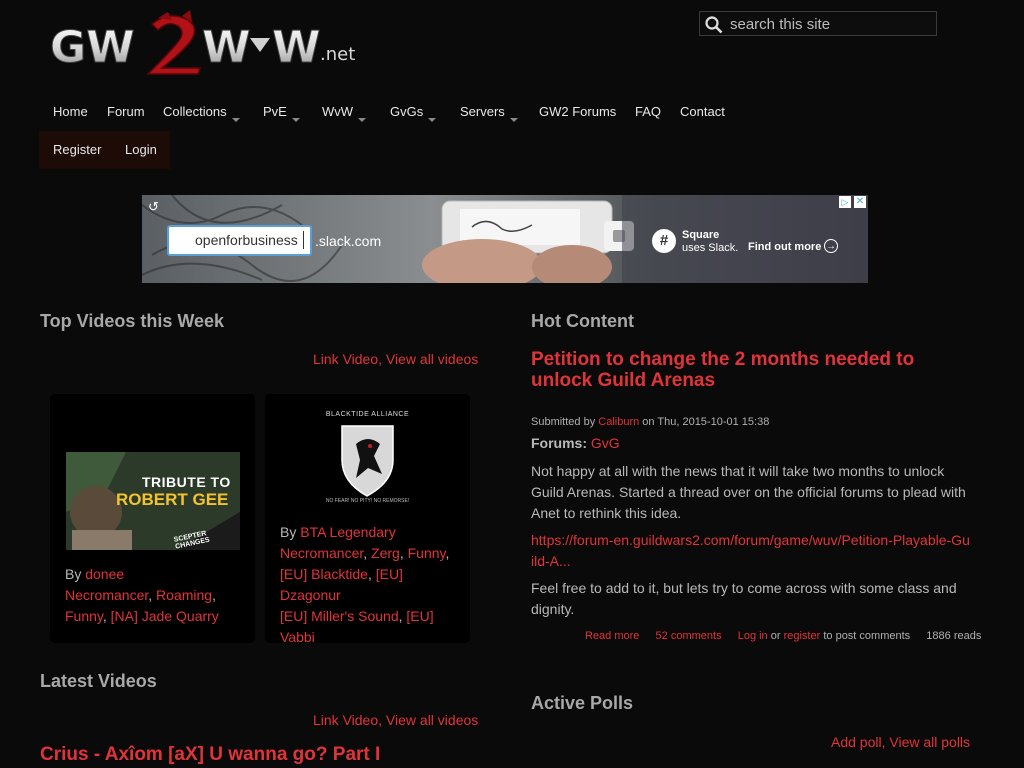 Image resolution: width=1024 pixels, height=768 pixels. What do you see at coordinates (802, 636) in the screenshot?
I see `register-link: register` at bounding box center [802, 636].